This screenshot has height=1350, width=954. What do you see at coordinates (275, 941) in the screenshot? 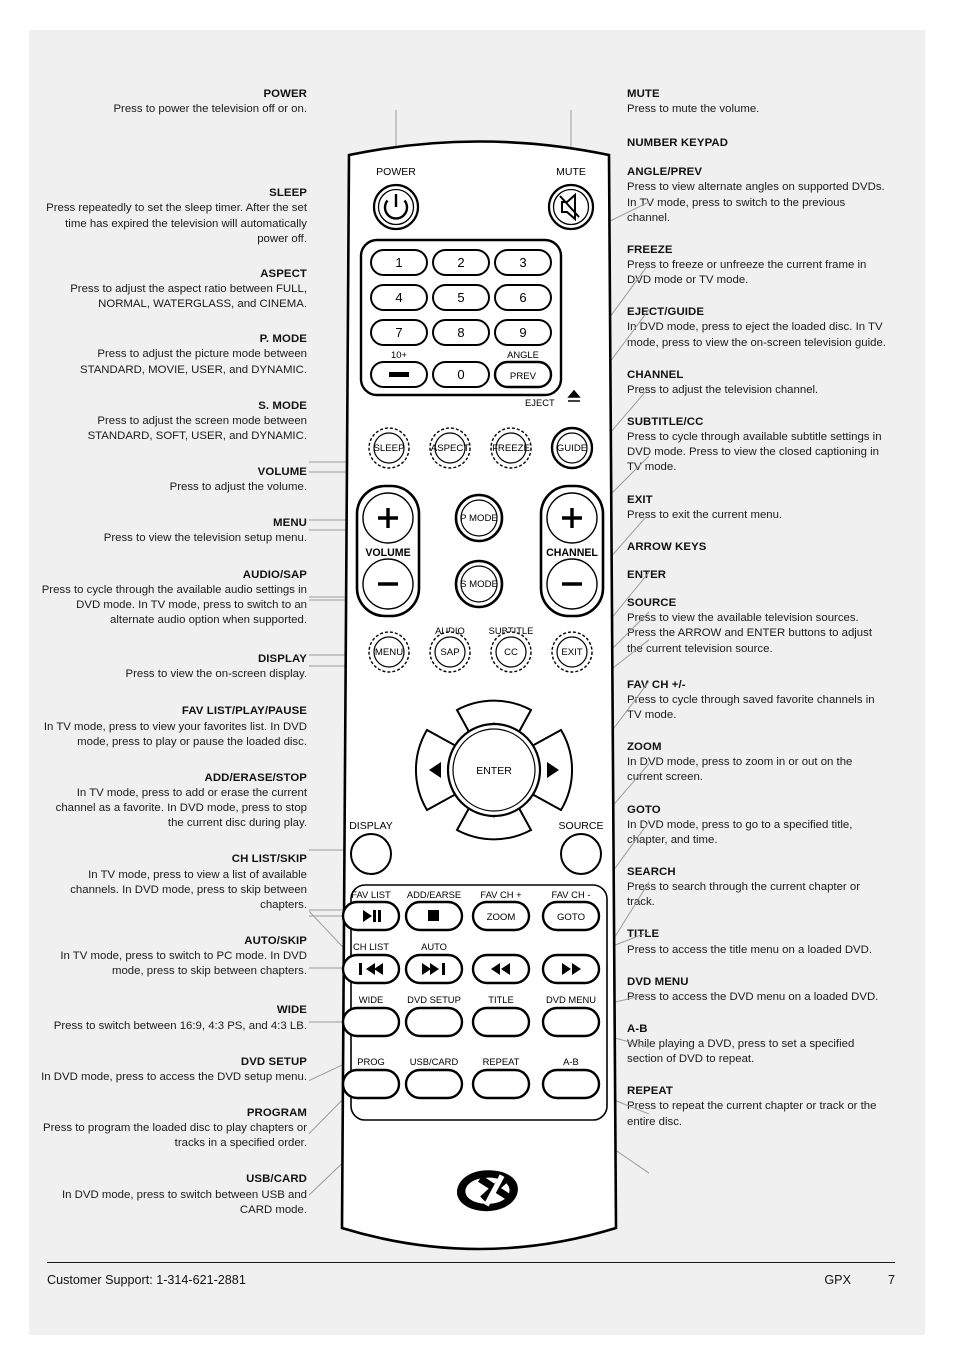
I see `annotation-title: AUTO/SKIP` at bounding box center [275, 941].